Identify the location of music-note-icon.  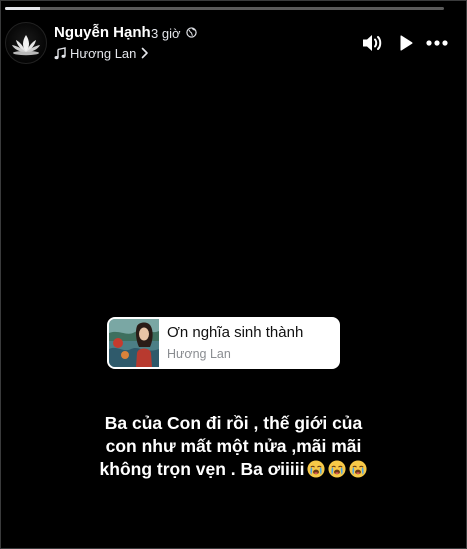
(60, 52).